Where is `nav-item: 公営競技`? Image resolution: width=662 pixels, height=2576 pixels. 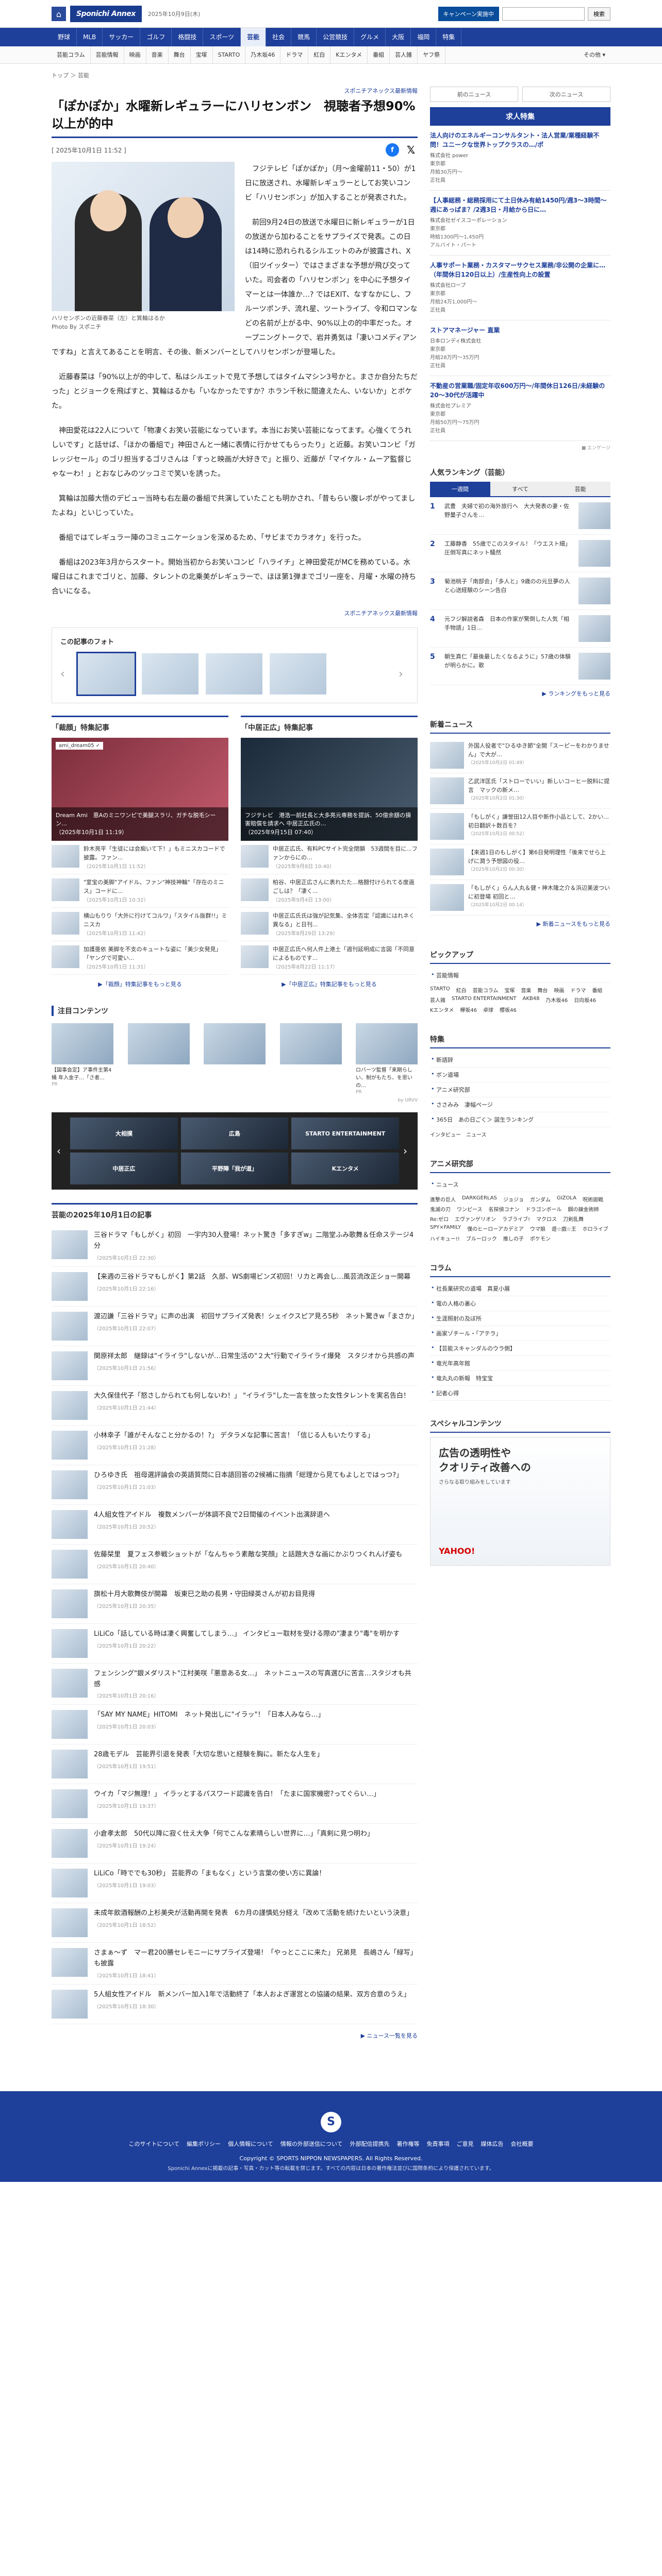
nav-item: 公営競技 is located at coordinates (336, 37).